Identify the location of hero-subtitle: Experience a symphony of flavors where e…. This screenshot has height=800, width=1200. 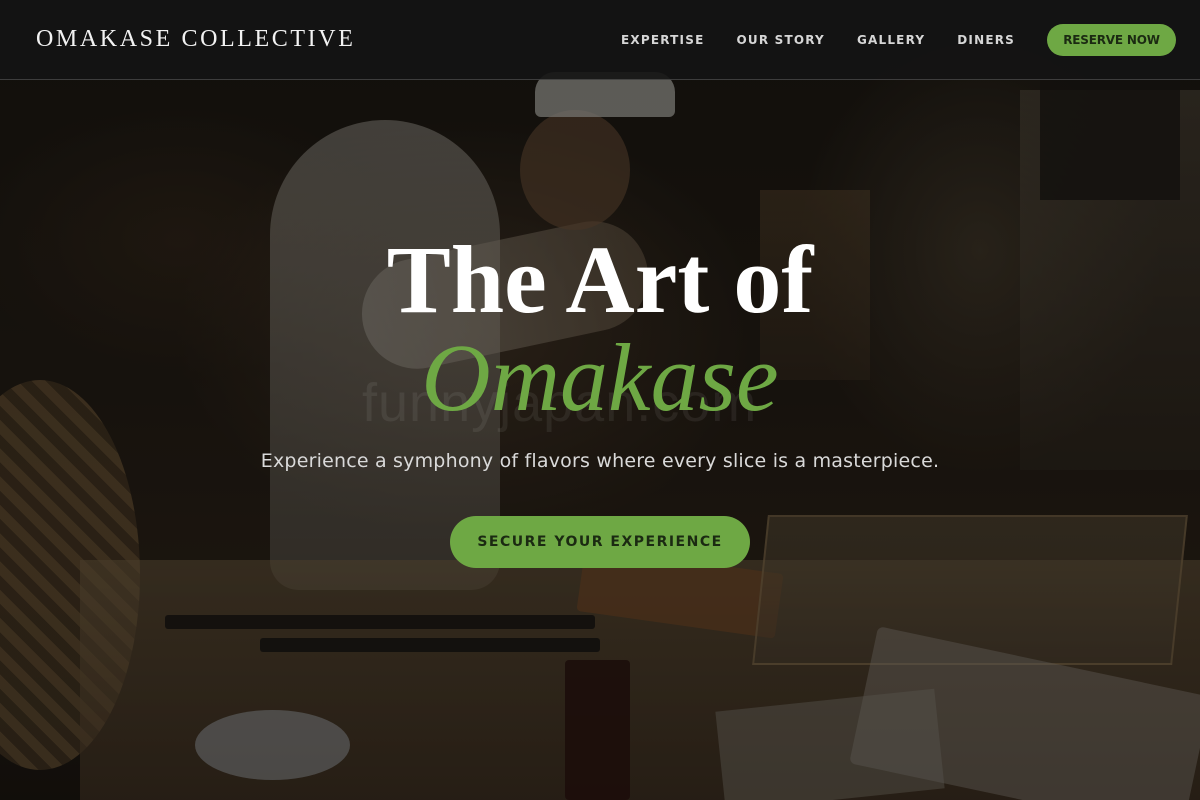
(600, 461).